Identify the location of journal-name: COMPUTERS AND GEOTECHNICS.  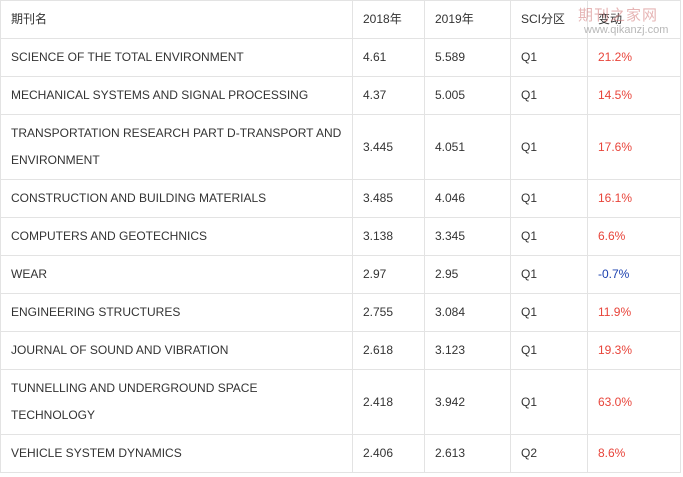
(176, 236).